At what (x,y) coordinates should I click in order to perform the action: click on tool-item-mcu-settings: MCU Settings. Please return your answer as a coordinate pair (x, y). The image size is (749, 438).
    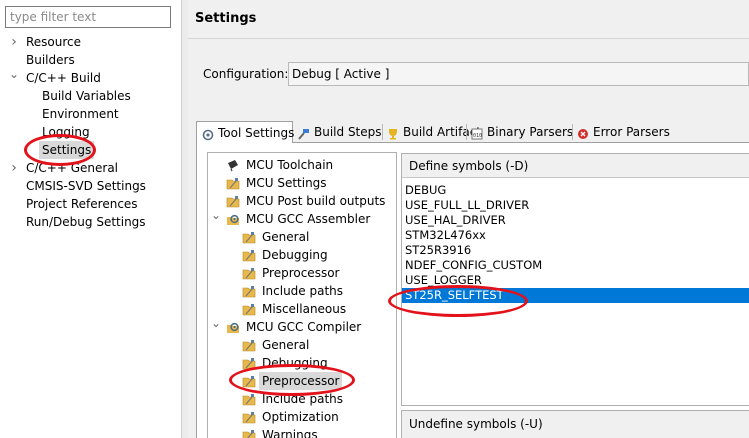
    Looking at the image, I should click on (302, 183).